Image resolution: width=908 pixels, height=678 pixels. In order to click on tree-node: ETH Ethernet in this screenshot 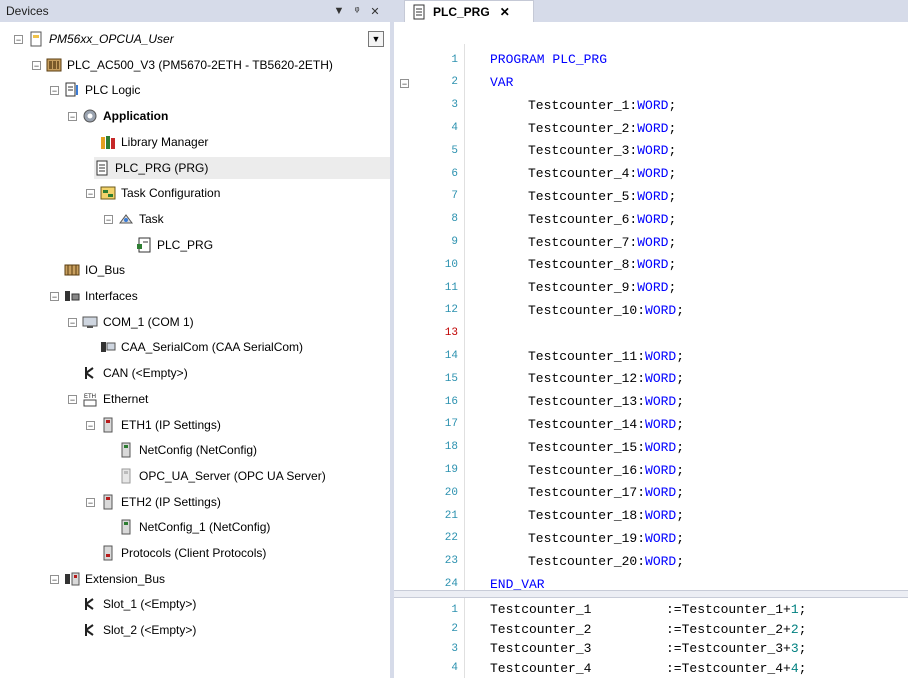, I will do `click(236, 399)`.